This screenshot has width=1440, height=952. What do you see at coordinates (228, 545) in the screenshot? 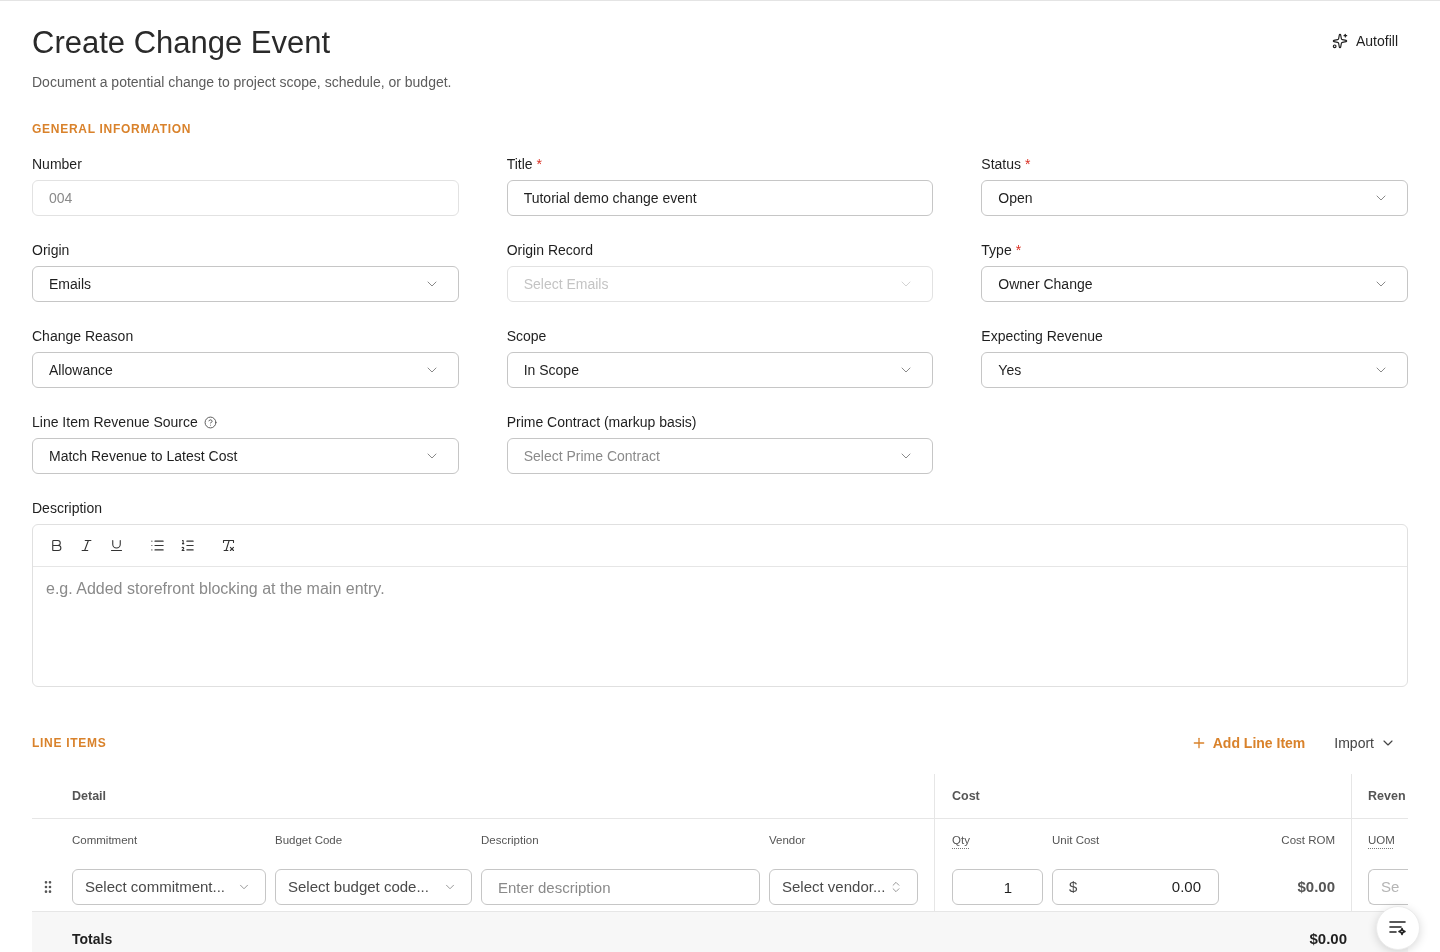
I see `clear-formatting-icon` at bounding box center [228, 545].